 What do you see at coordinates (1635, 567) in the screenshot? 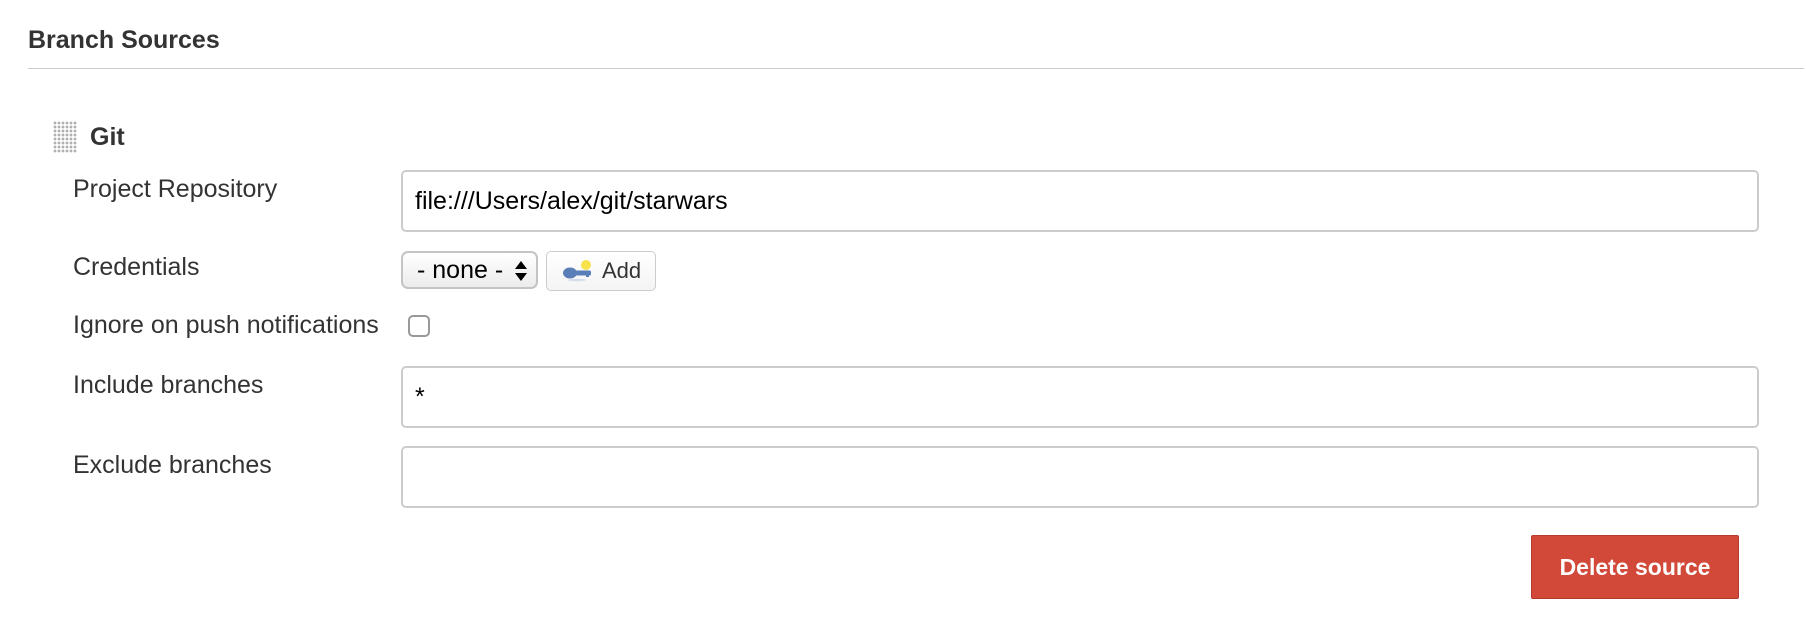
I see `delete-source-button: Delete source` at bounding box center [1635, 567].